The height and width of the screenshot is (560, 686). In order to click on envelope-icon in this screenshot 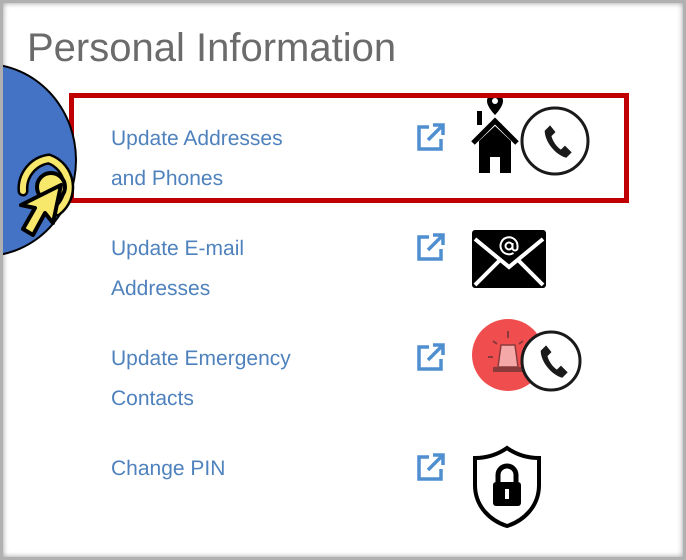, I will do `click(509, 259)`.